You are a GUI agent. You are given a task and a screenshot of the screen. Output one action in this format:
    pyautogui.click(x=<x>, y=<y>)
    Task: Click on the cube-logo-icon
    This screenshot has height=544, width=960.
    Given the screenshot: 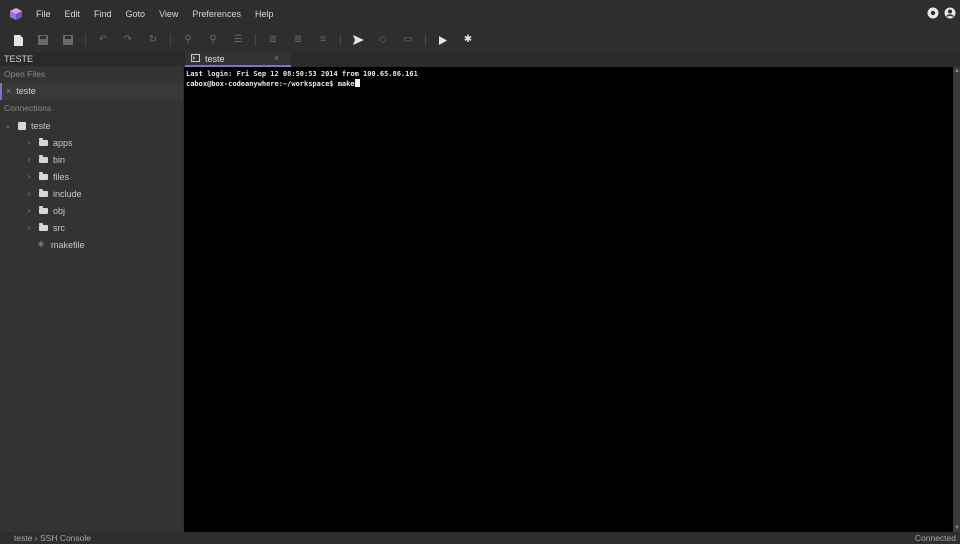 What is the action you would take?
    pyautogui.click(x=16, y=14)
    